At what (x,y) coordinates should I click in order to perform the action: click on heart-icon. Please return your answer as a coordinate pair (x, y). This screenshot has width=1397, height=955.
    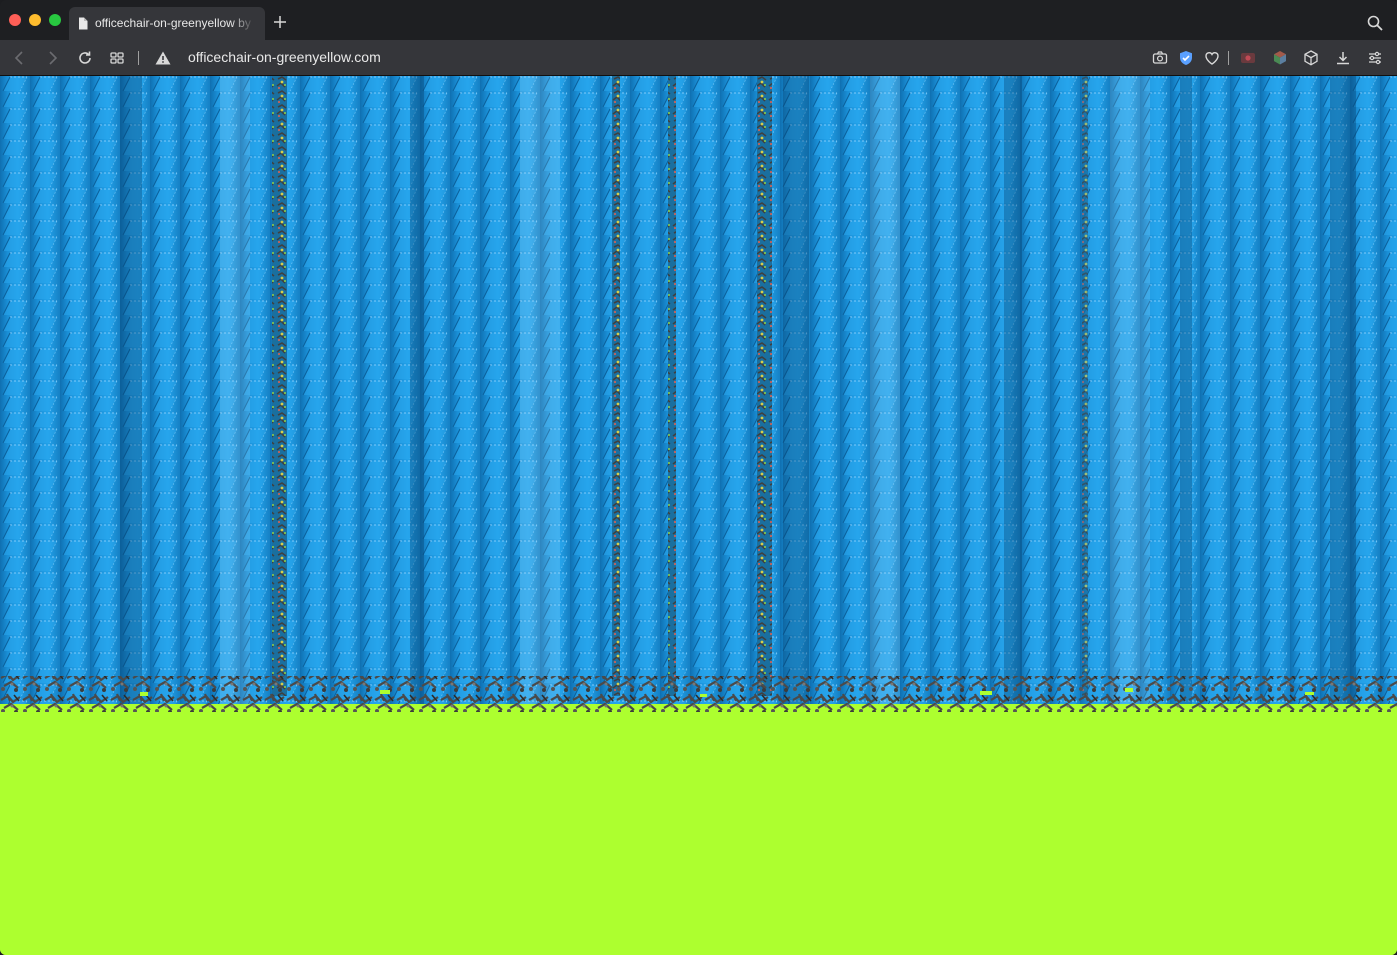
    Looking at the image, I should click on (1212, 58).